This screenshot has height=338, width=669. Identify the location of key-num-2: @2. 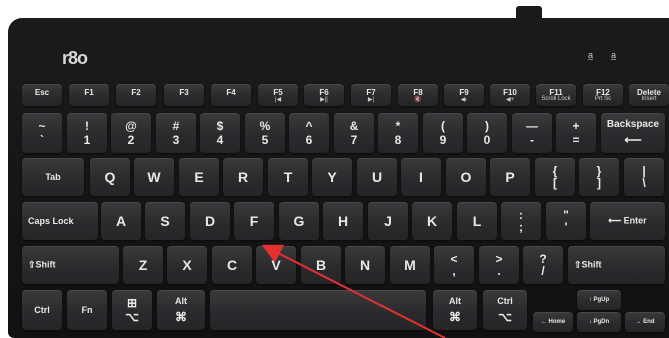
(131, 133).